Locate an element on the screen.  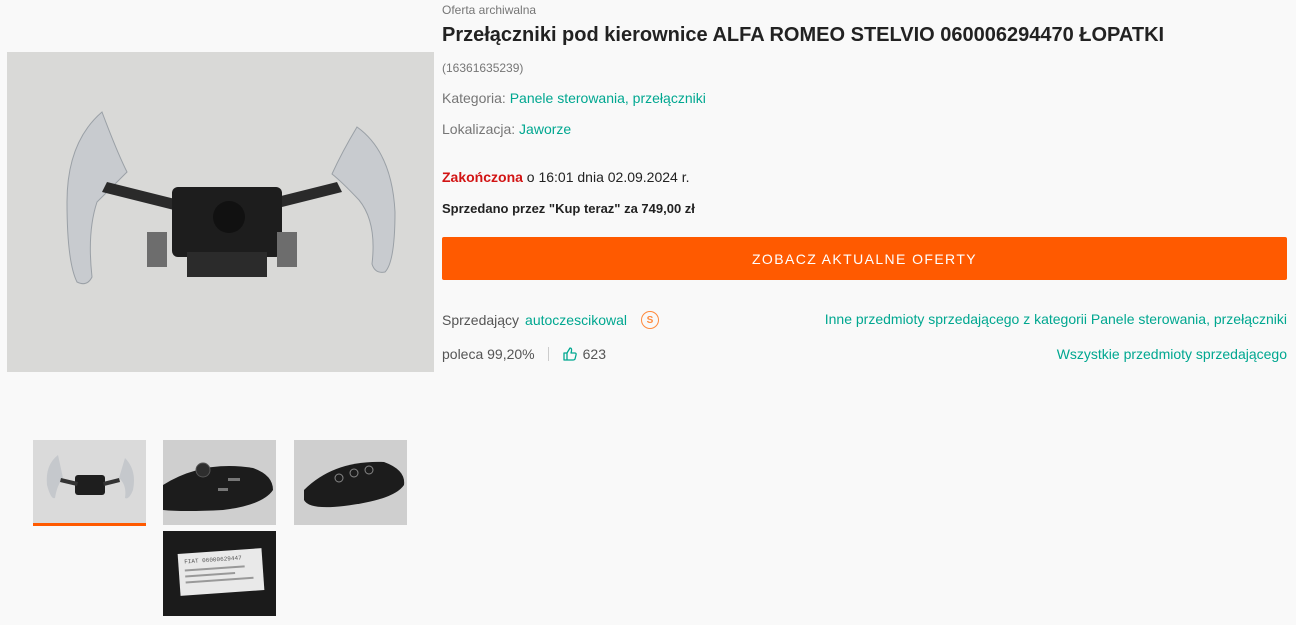
see-current-offers-button: ZOBACZ AKTUALNE OFERTY is located at coordinates (864, 258).